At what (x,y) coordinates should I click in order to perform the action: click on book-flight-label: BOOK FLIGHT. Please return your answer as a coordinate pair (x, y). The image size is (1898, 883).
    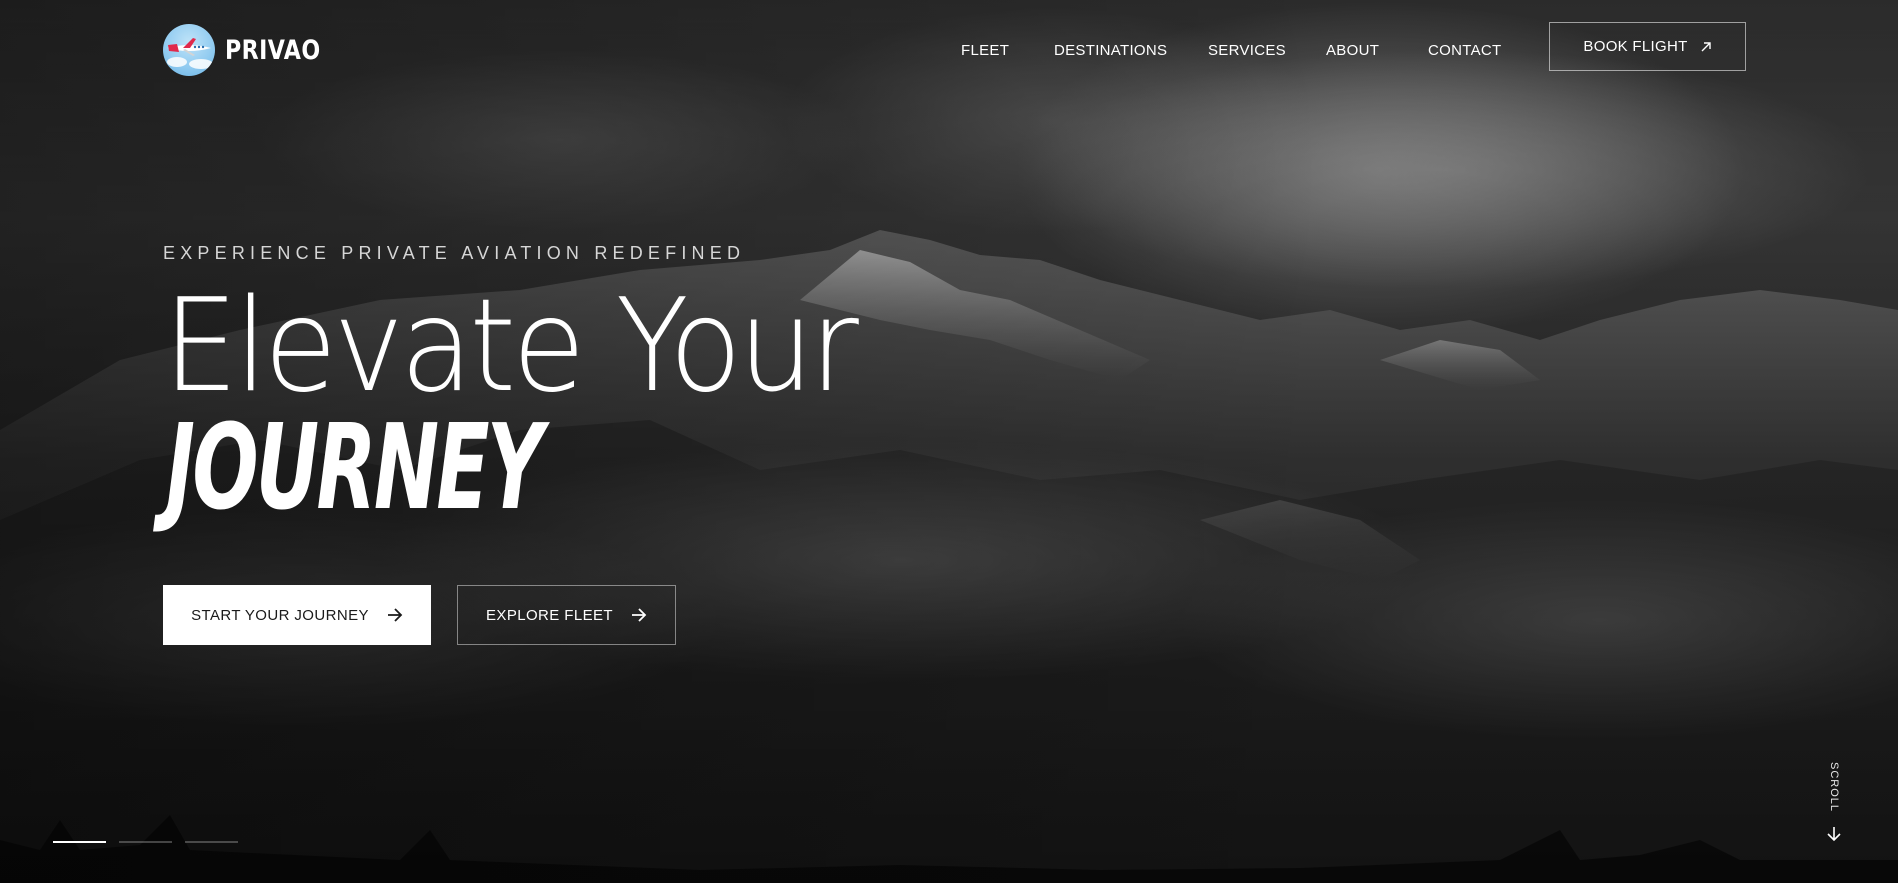
    Looking at the image, I should click on (1635, 46).